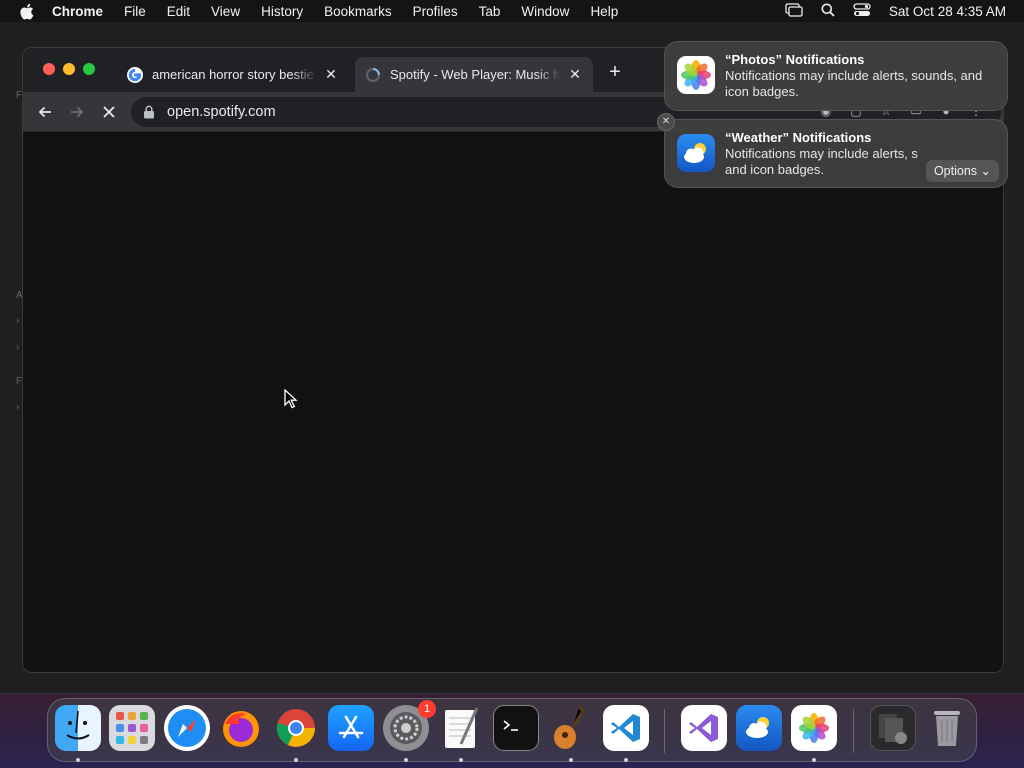  What do you see at coordinates (221, 112) in the screenshot?
I see `address-bar-url: open.spotify.com` at bounding box center [221, 112].